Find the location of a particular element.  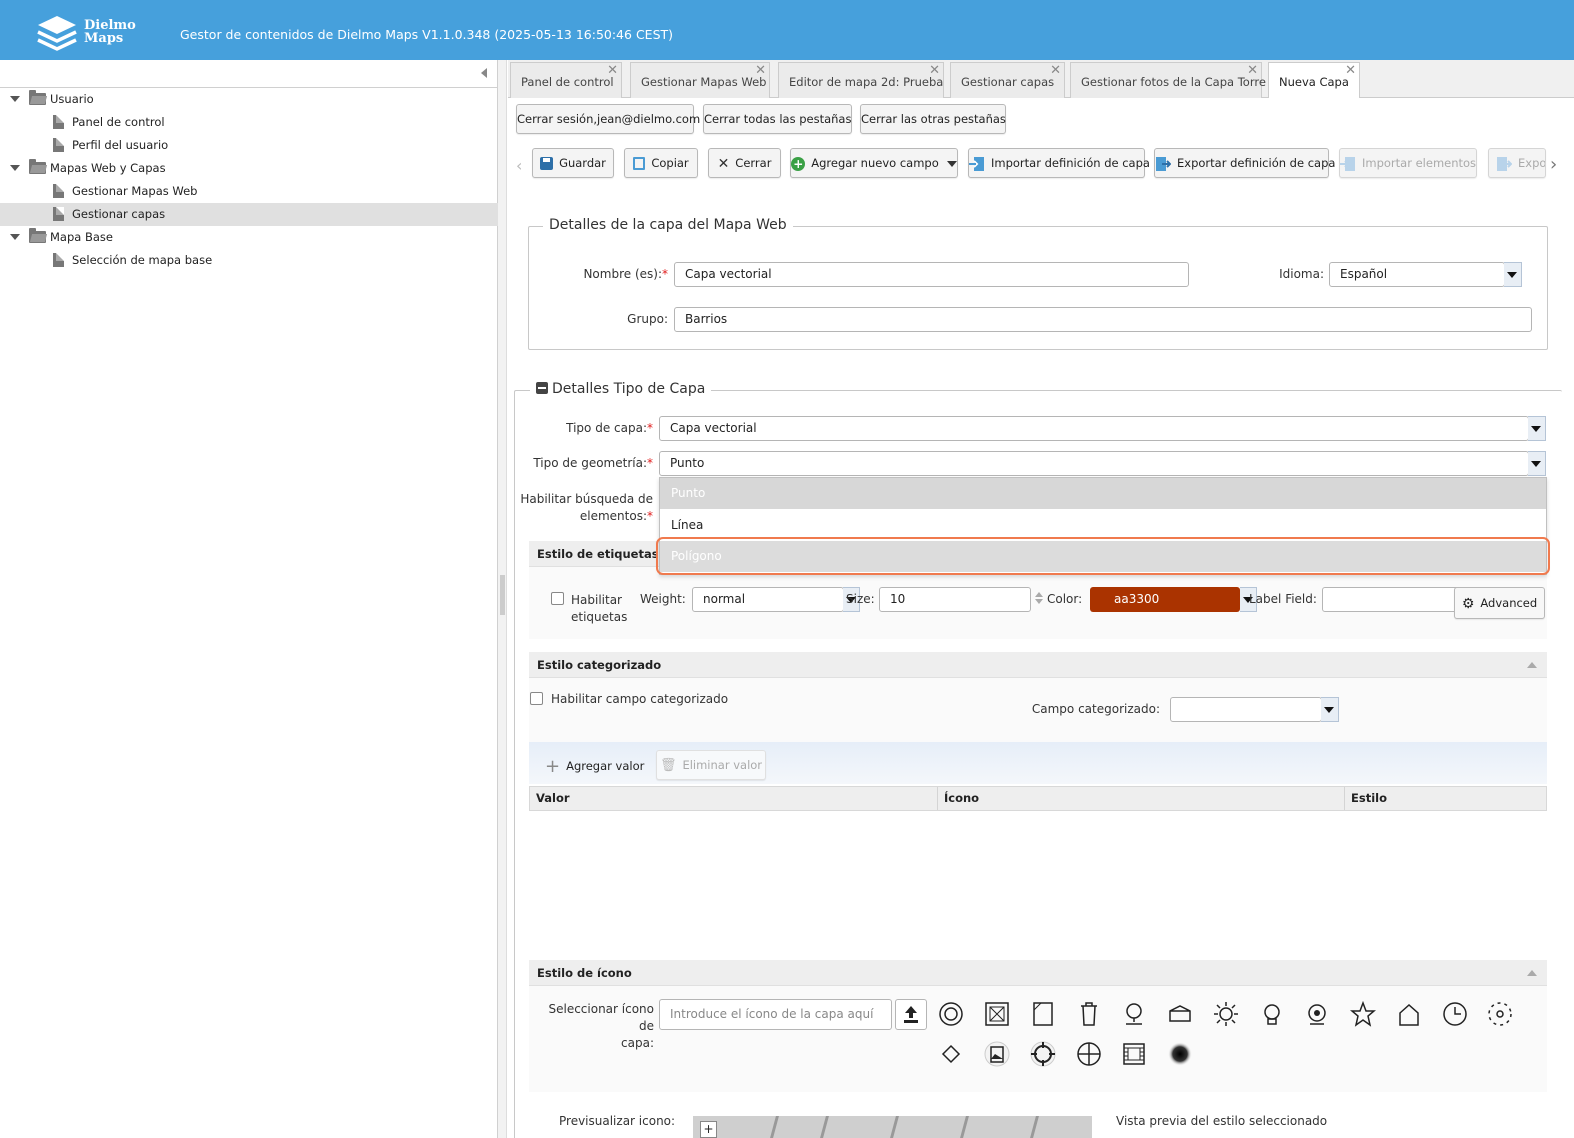

preview-style-label: Vista previa del estilo seleccionado is located at coordinates (1222, 1121).